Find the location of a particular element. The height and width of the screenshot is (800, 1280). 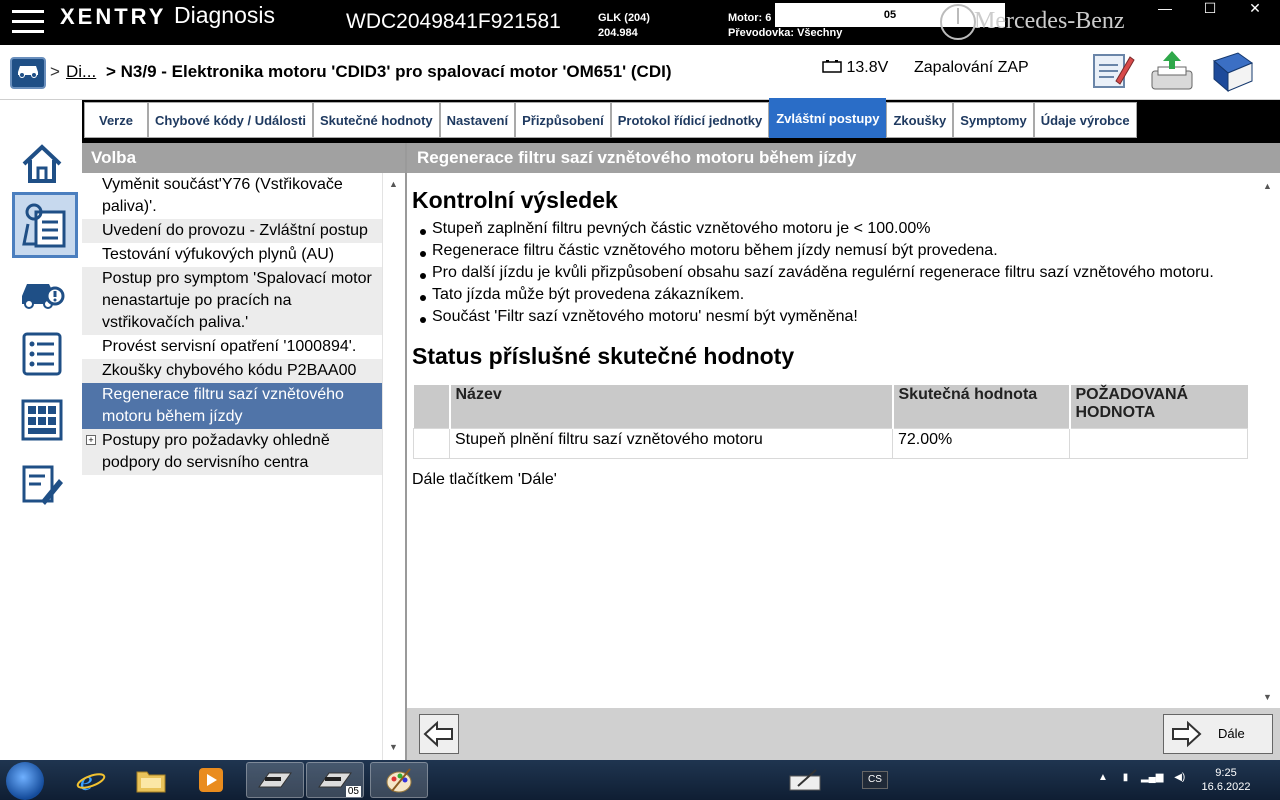

minimize-button: — is located at coordinates (1165, 10).